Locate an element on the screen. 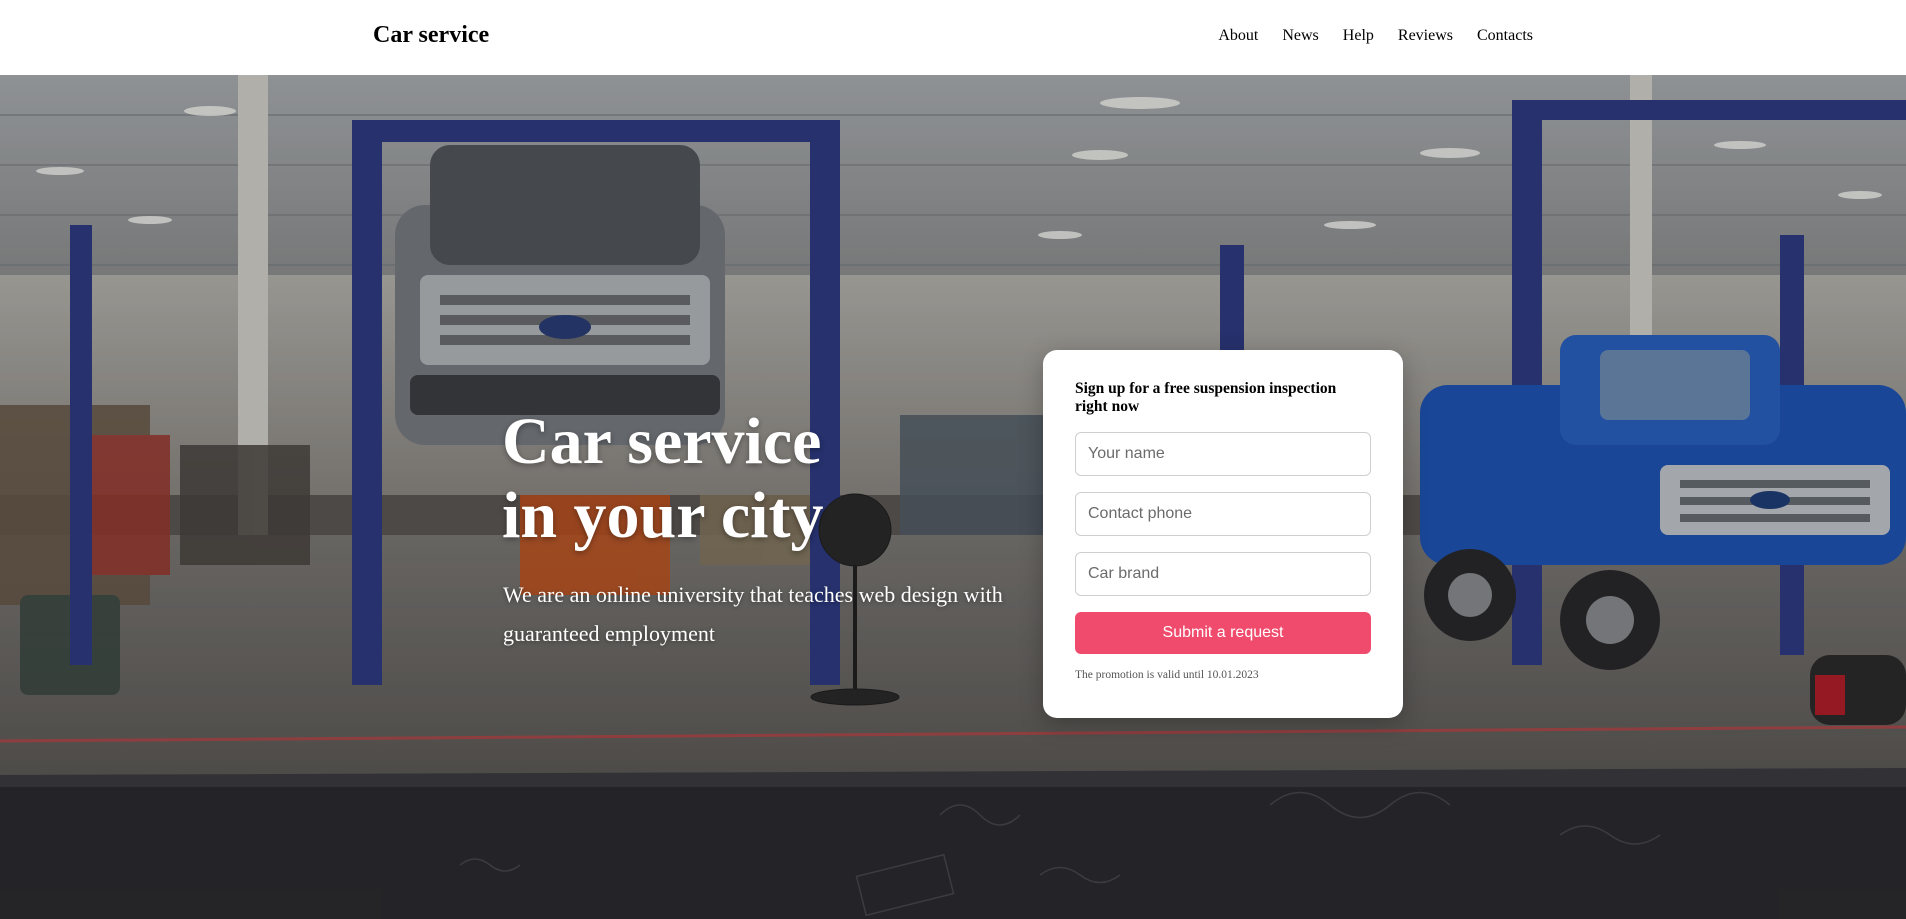 The width and height of the screenshot is (1906, 919). site-logo: Car service is located at coordinates (431, 35).